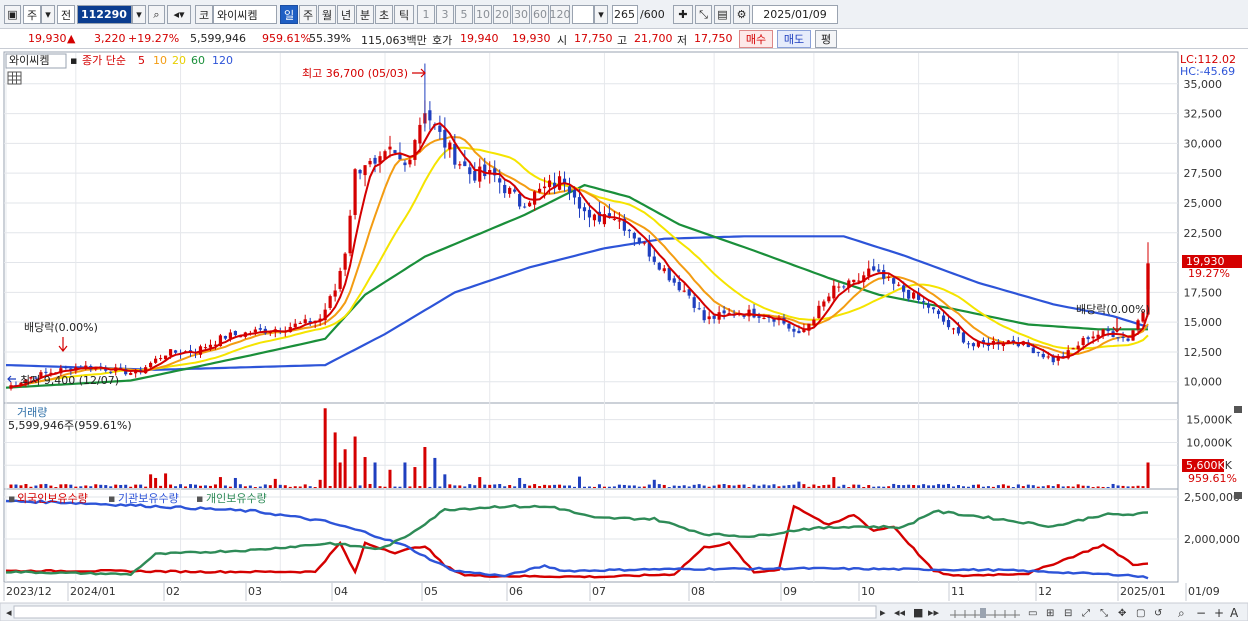 Image resolution: width=1248 pixels, height=621 pixels. I want to click on save-icon: ▤, so click(722, 14).